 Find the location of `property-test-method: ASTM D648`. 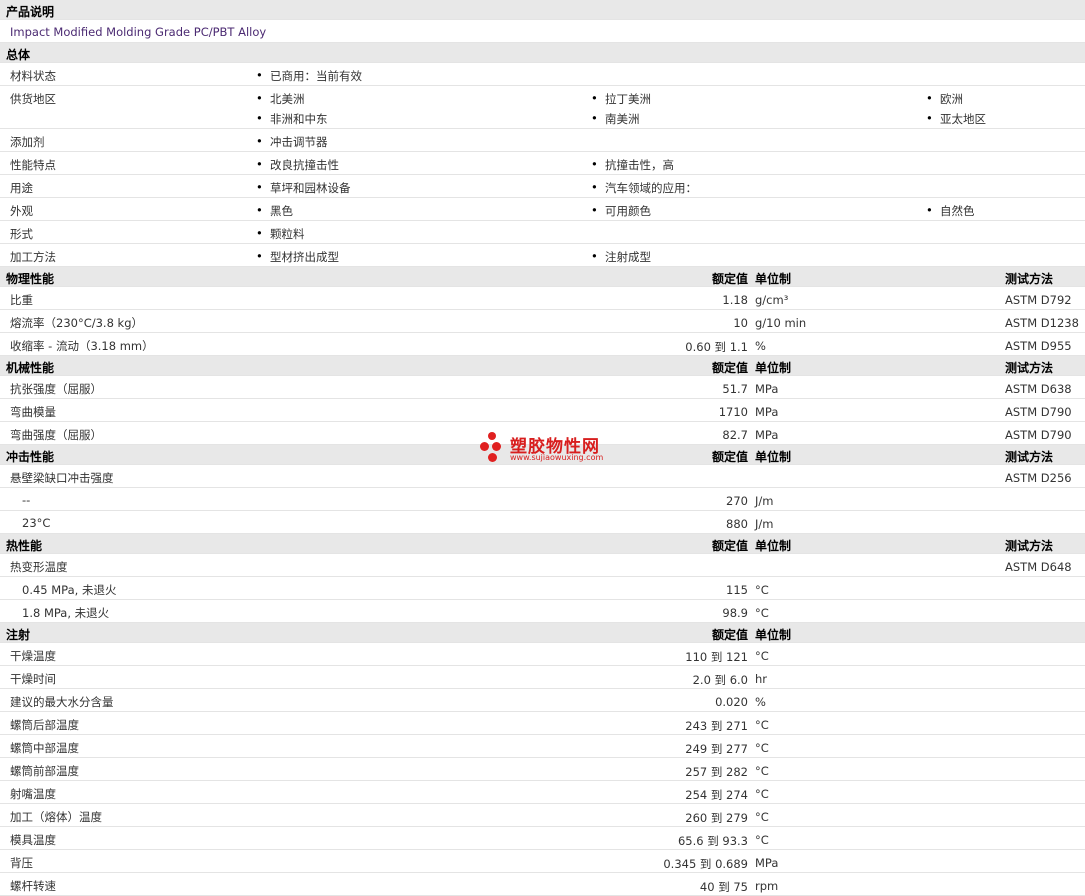

property-test-method: ASTM D648 is located at coordinates (1038, 567).